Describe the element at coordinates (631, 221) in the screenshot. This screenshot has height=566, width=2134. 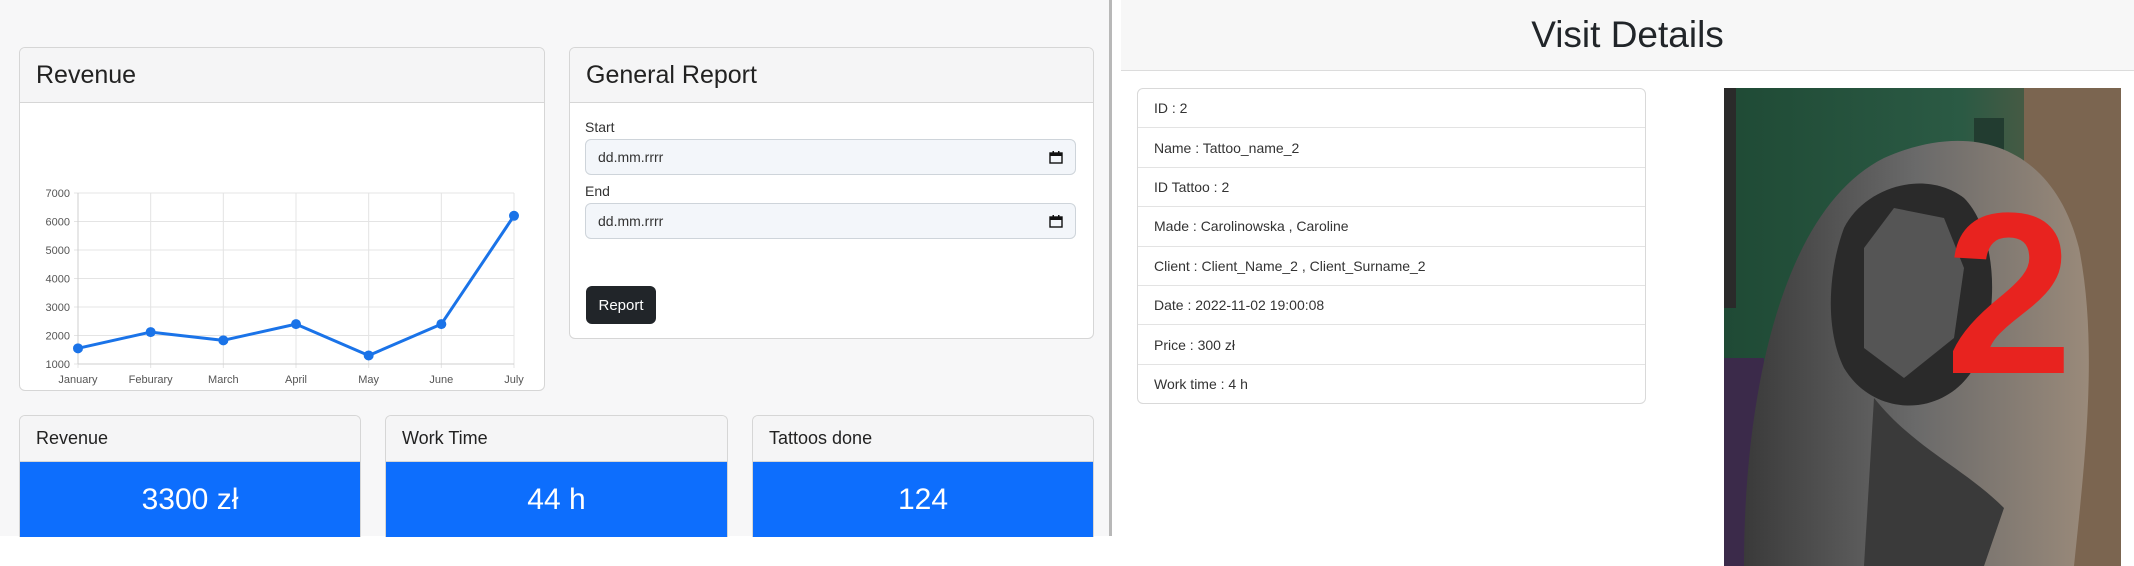
I see `end-date-value: dd.mm.rrrr` at that location.